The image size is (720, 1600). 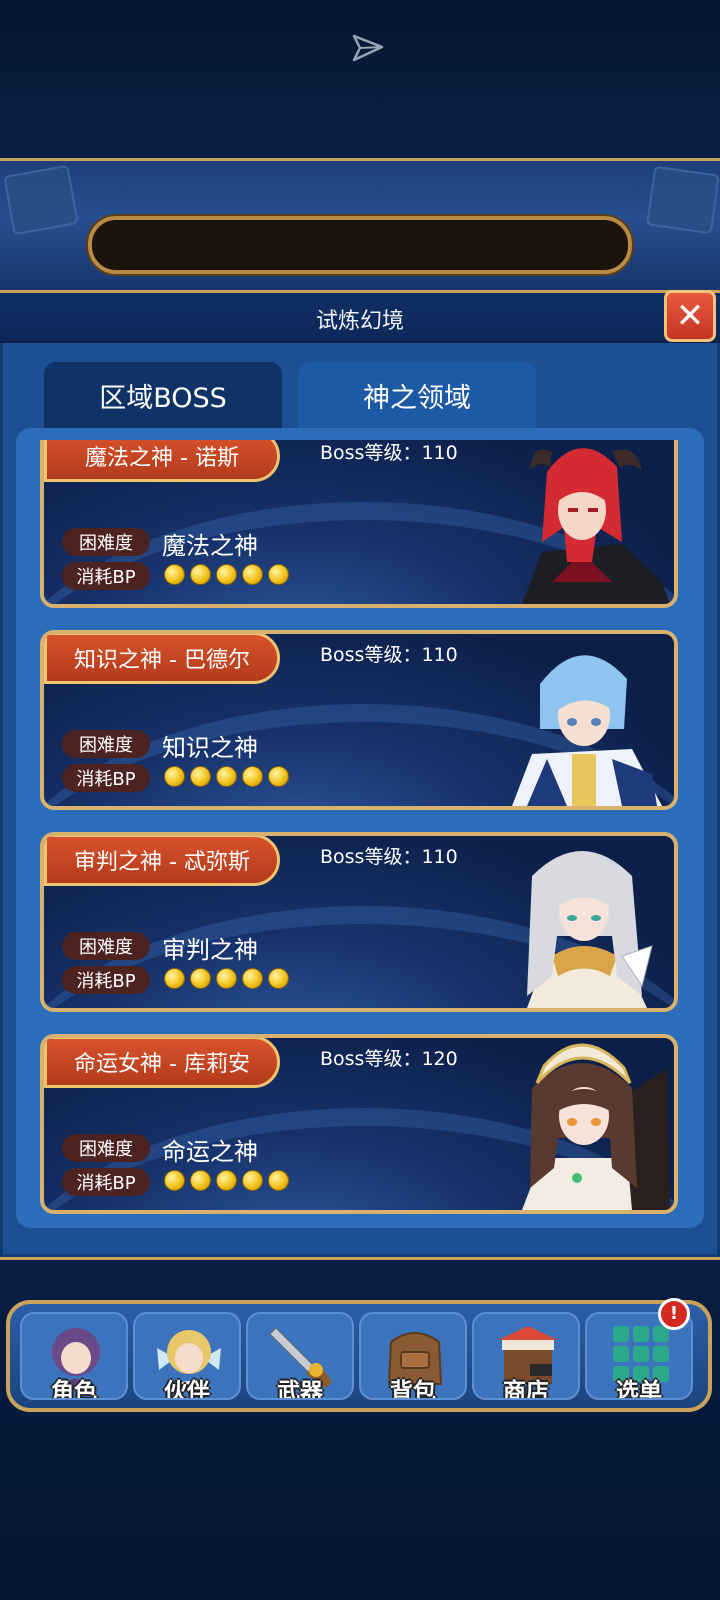 What do you see at coordinates (359, 720) in the screenshot?
I see `boss-card: 知识之神 - 巴德尔 Boss等级：110 困难度 知识之神 消耗BP` at bounding box center [359, 720].